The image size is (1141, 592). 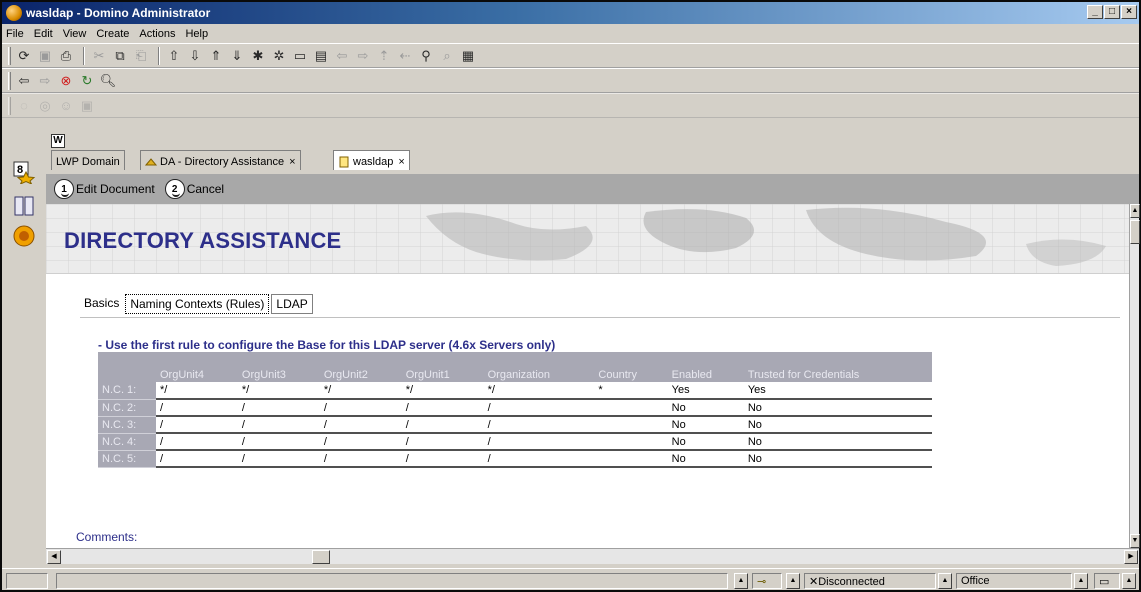 I want to click on collapse-icon: ⇠, so click(x=405, y=56).